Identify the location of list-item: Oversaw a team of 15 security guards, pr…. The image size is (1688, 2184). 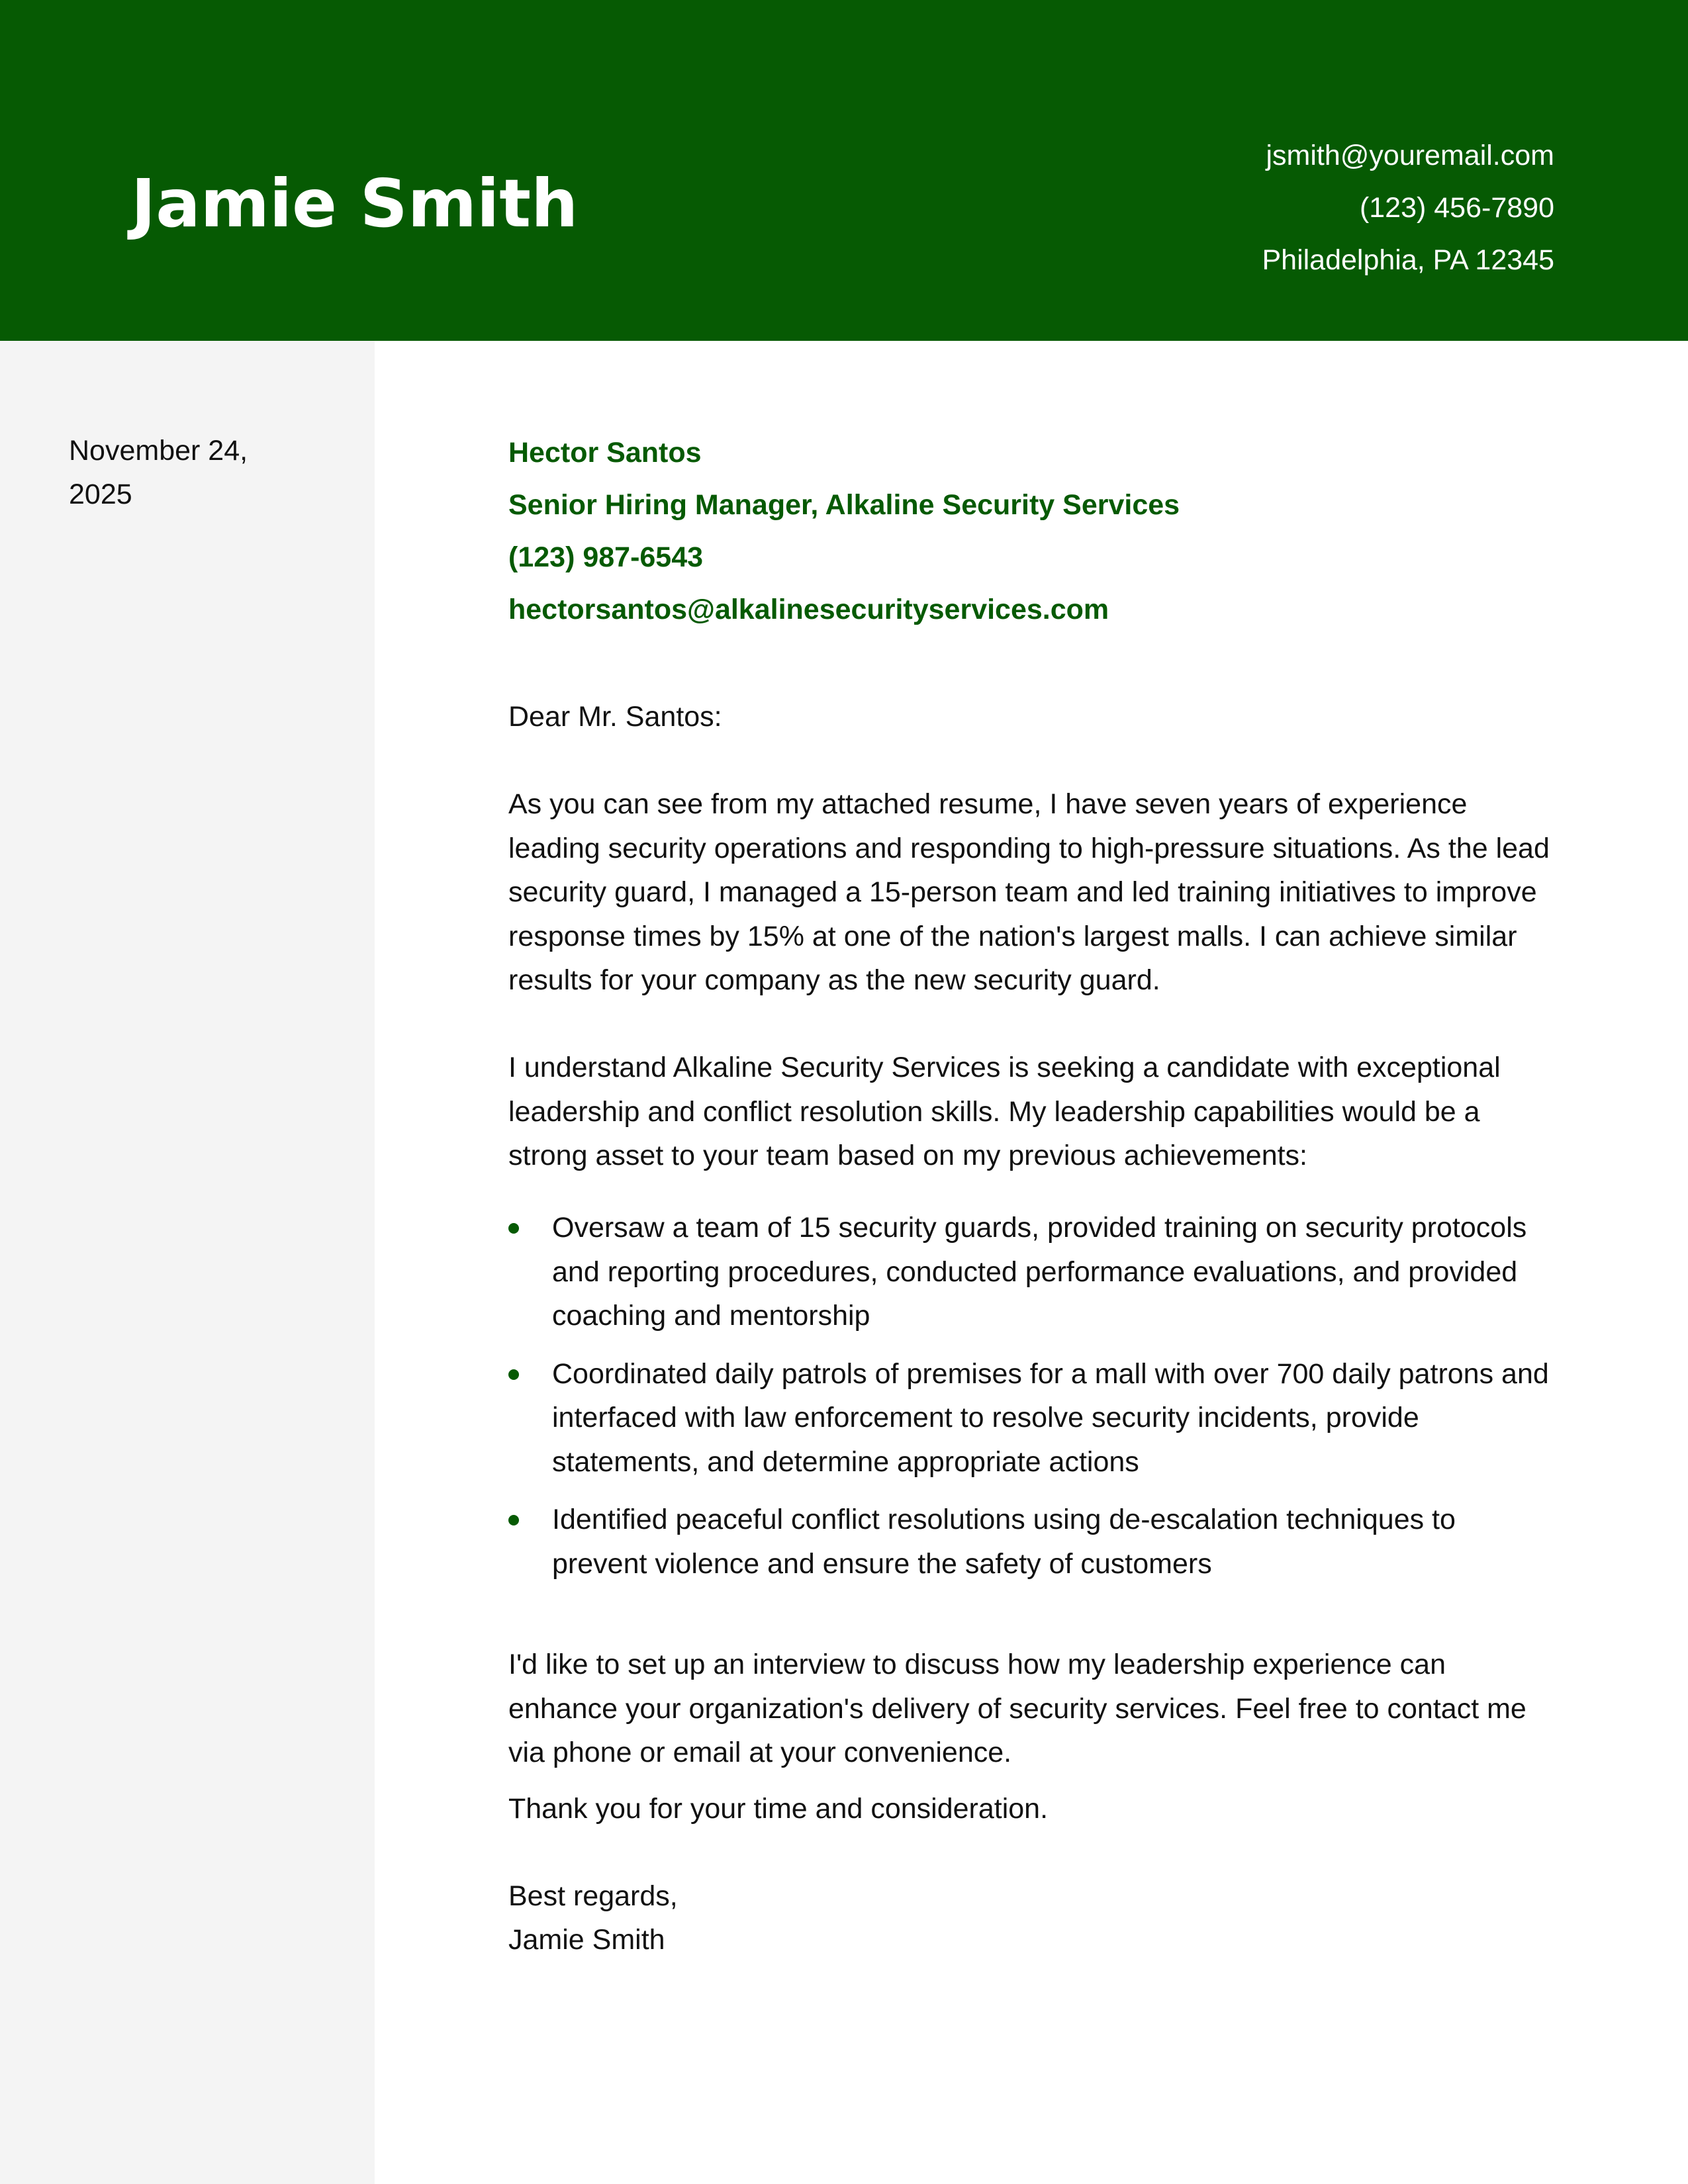
(1031, 1272).